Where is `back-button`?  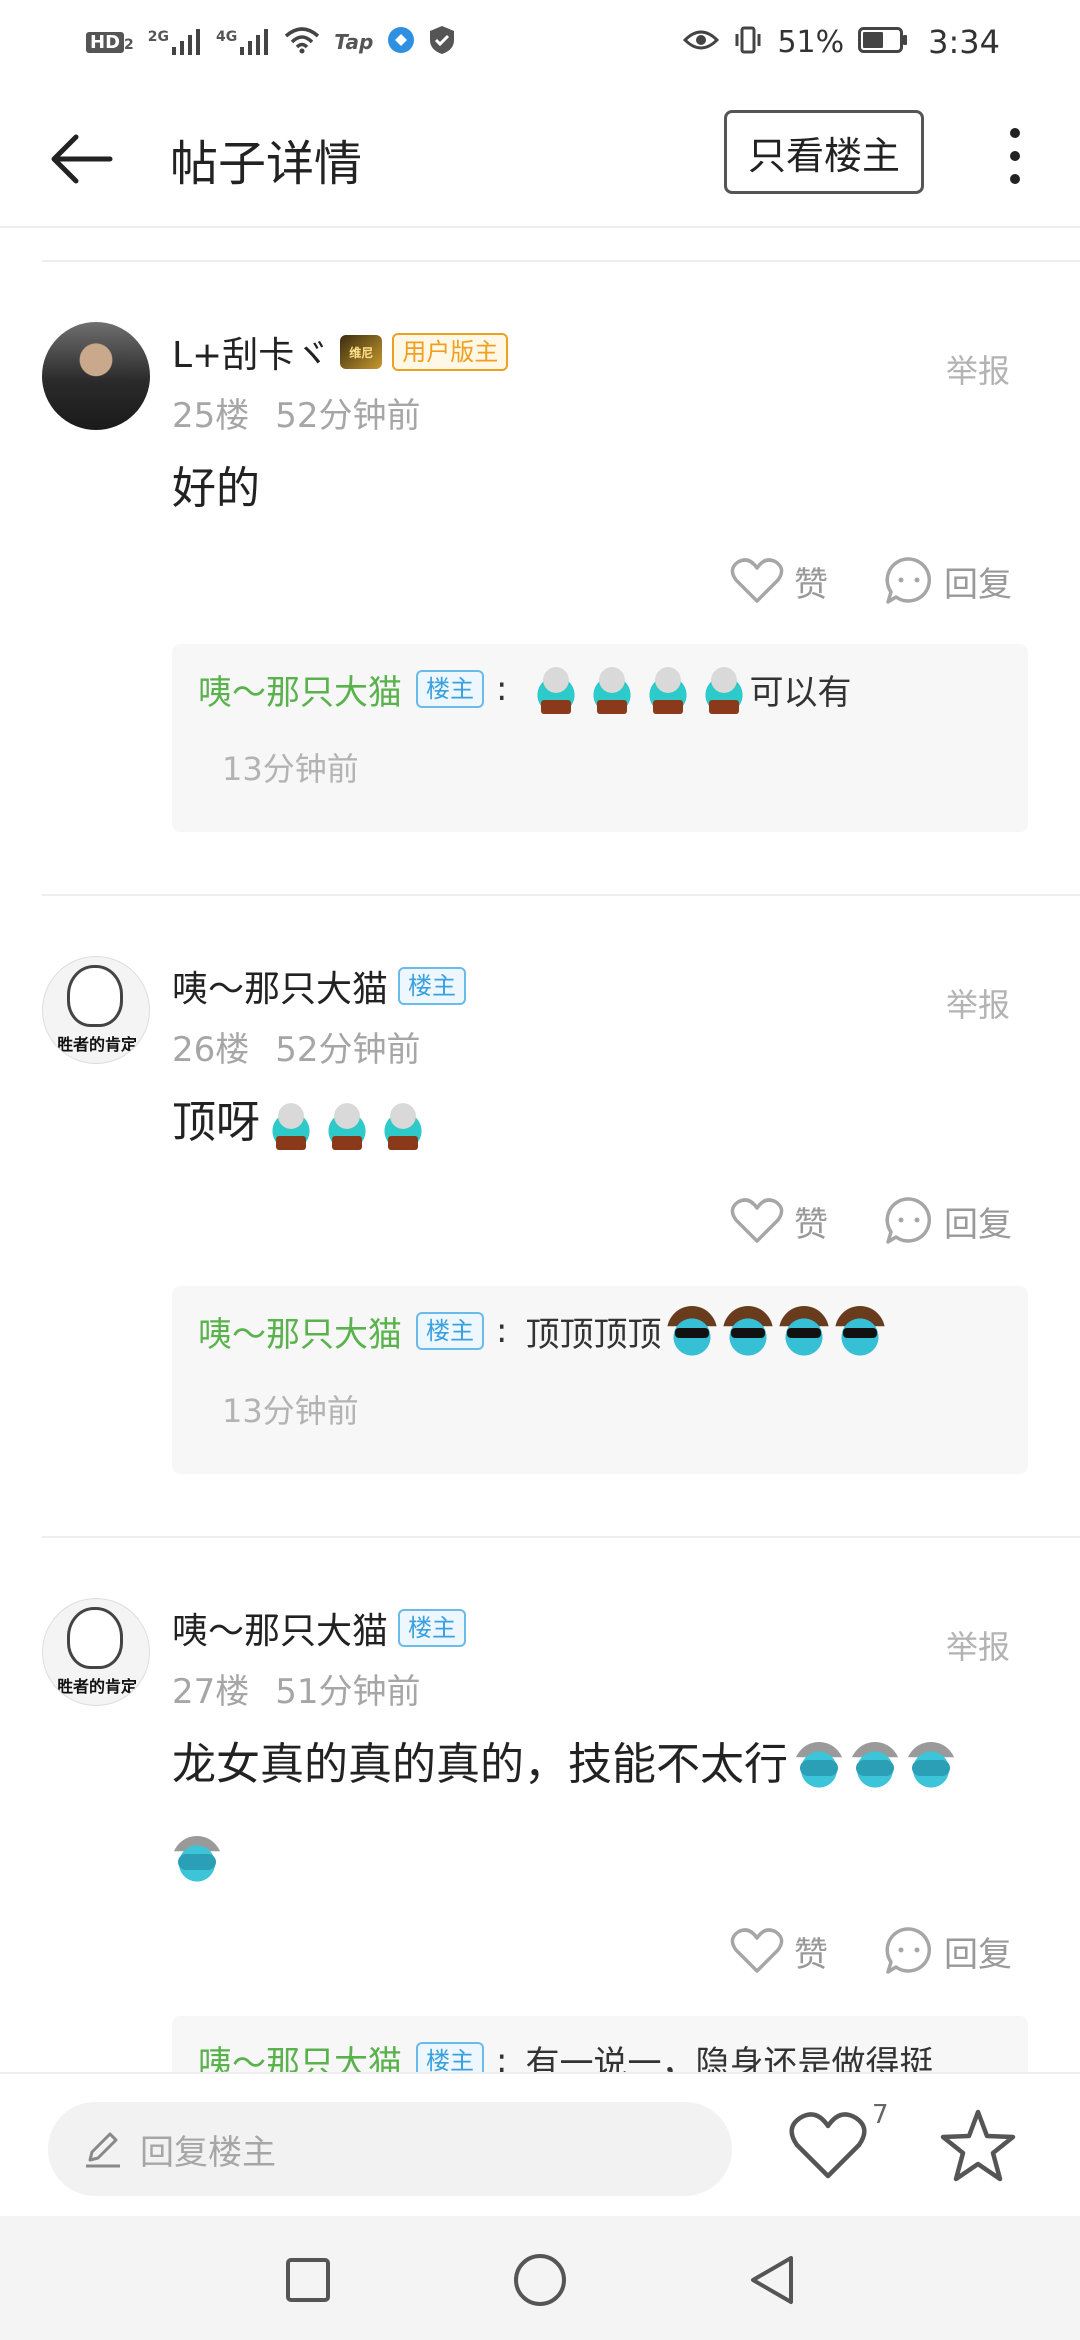 back-button is located at coordinates (81, 159).